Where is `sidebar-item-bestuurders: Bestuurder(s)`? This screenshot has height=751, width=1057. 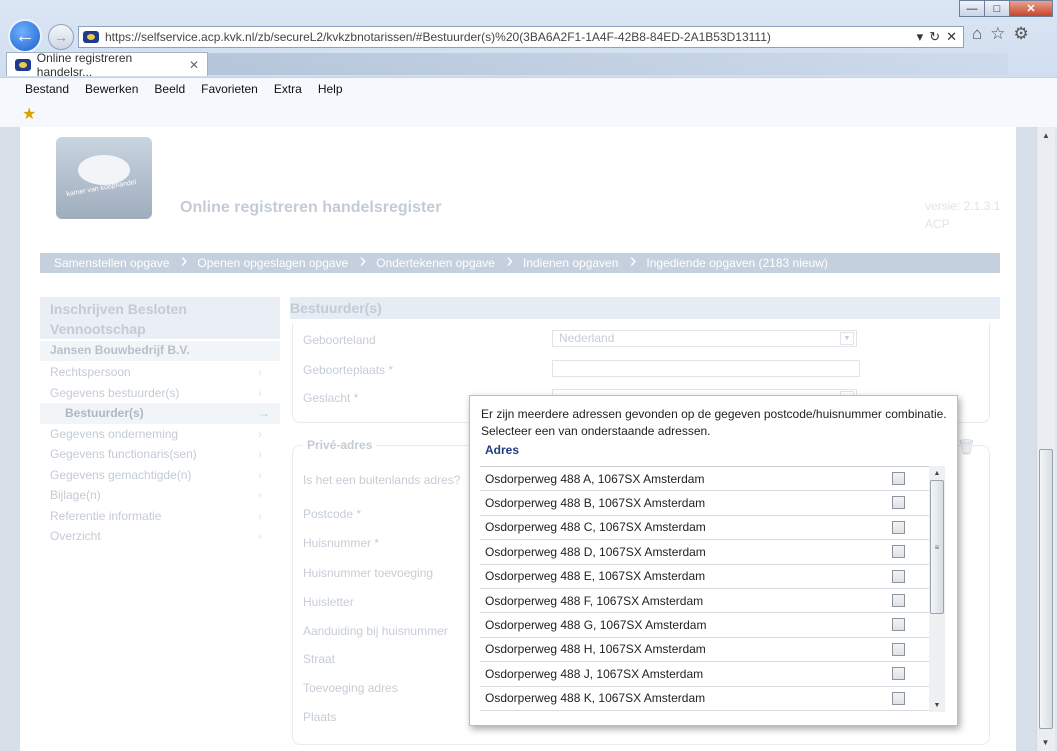
sidebar-item-bestuurders: Bestuurder(s) is located at coordinates (160, 413).